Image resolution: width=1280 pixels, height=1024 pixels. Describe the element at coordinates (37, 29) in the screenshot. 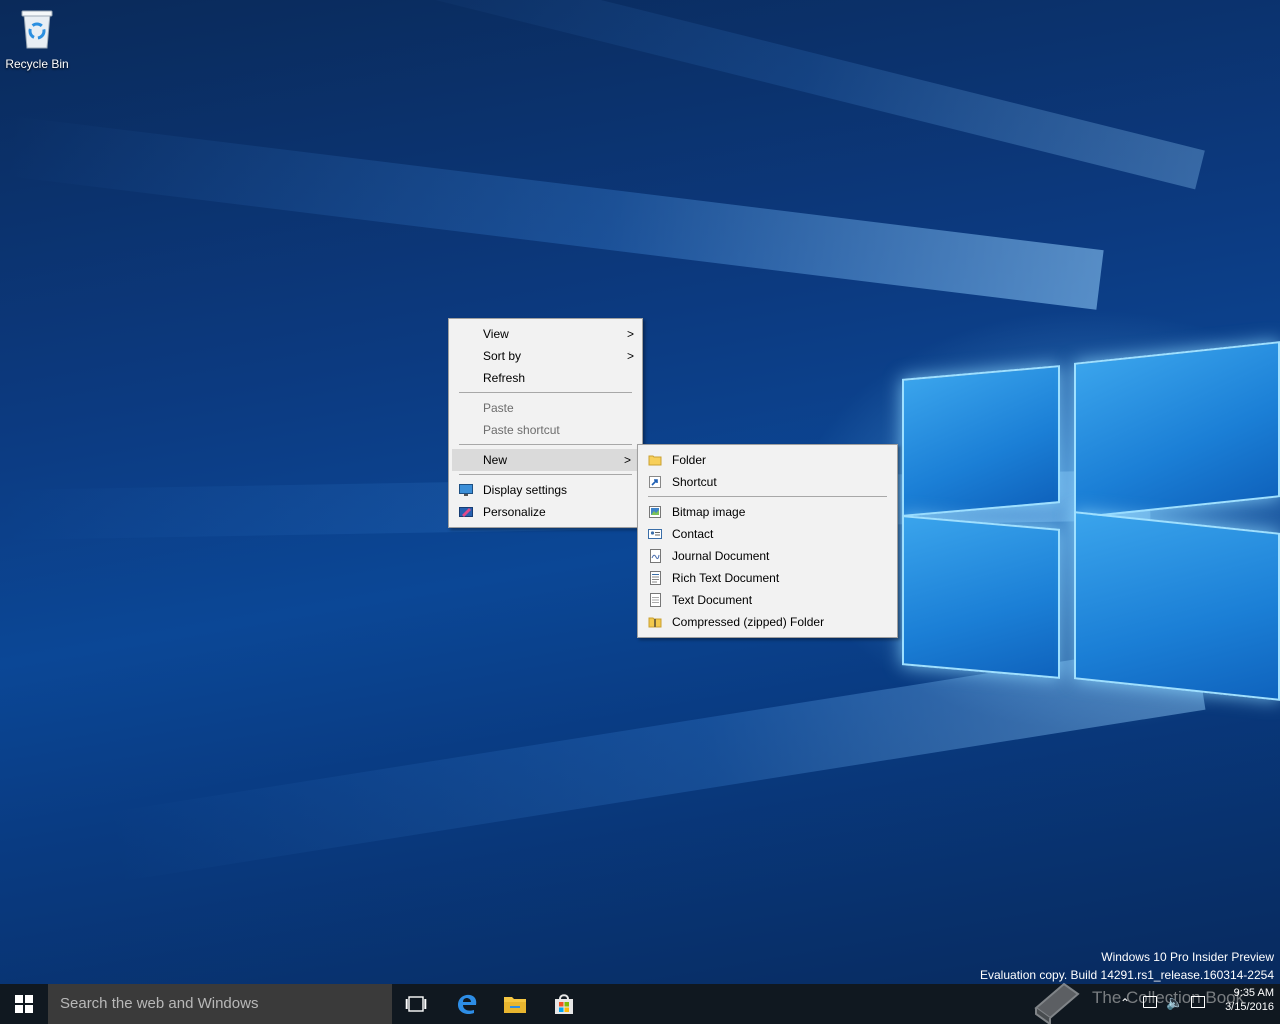

I see `recycle-bin-icon` at that location.